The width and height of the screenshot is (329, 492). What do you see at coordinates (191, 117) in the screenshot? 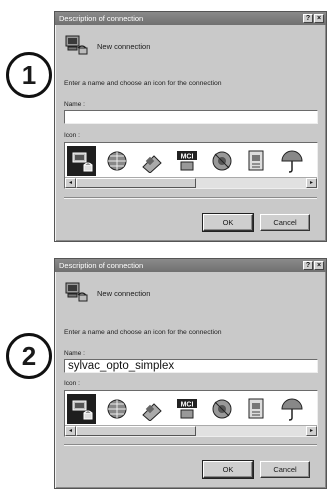
I see `name-input` at bounding box center [191, 117].